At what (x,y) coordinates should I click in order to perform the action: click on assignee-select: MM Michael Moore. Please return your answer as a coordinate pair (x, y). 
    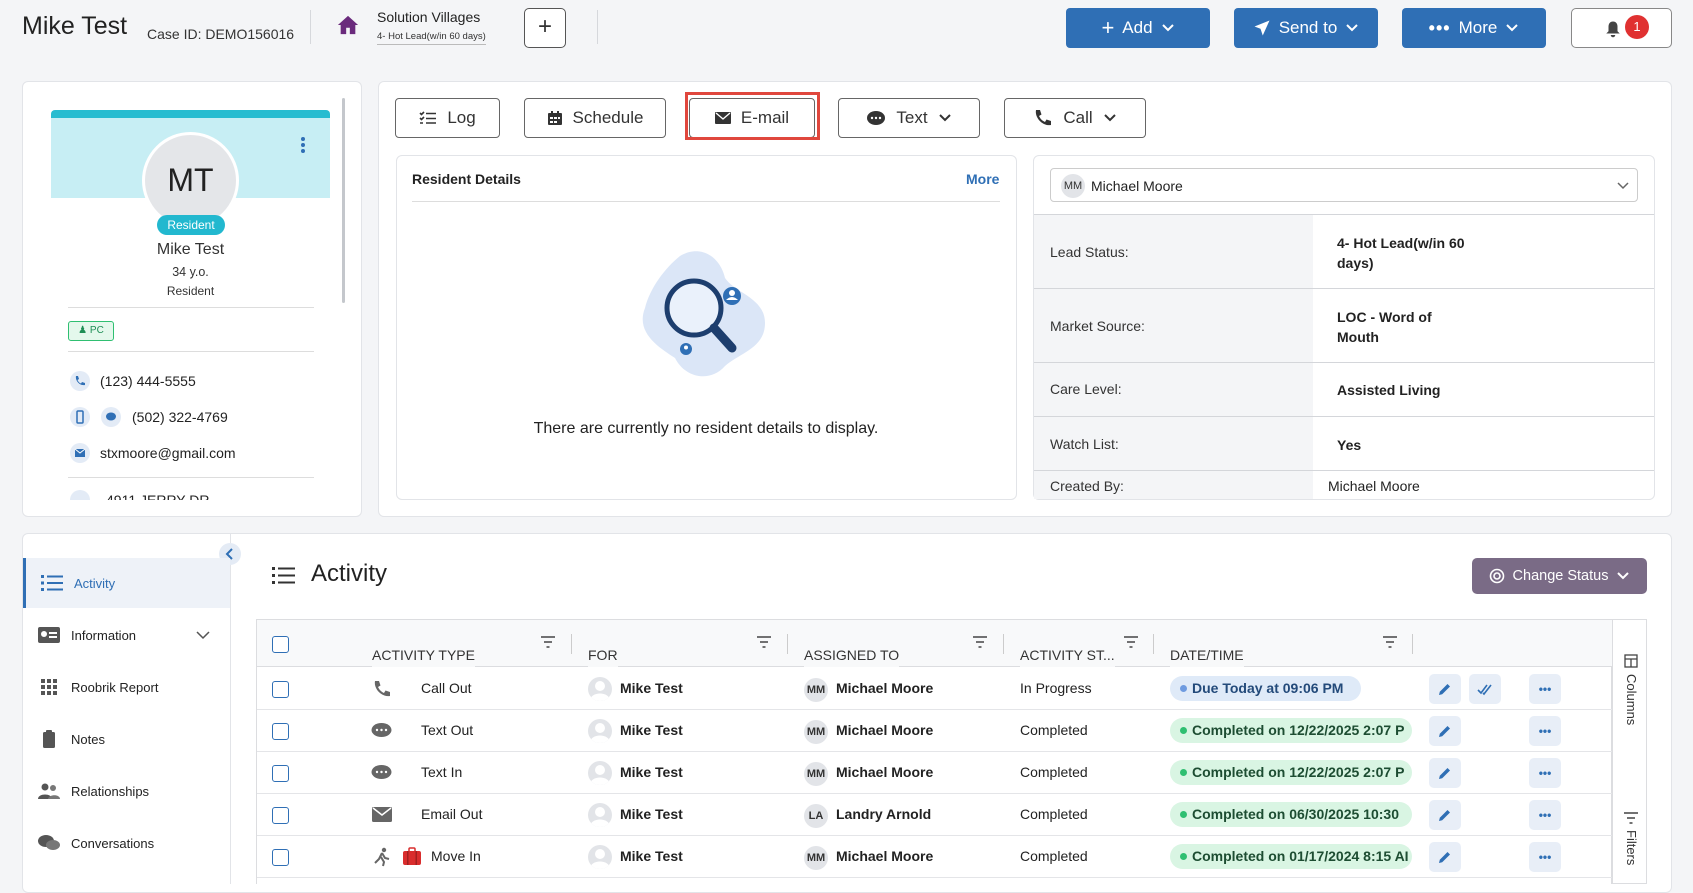
    Looking at the image, I should click on (1344, 185).